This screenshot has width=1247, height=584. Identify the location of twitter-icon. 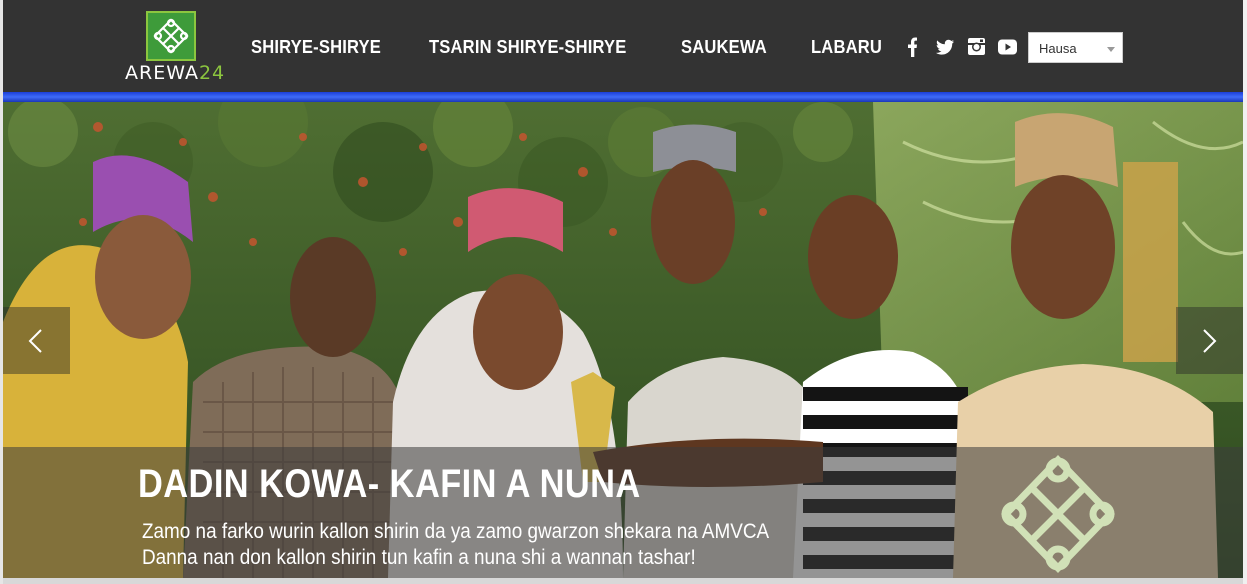
(946, 47).